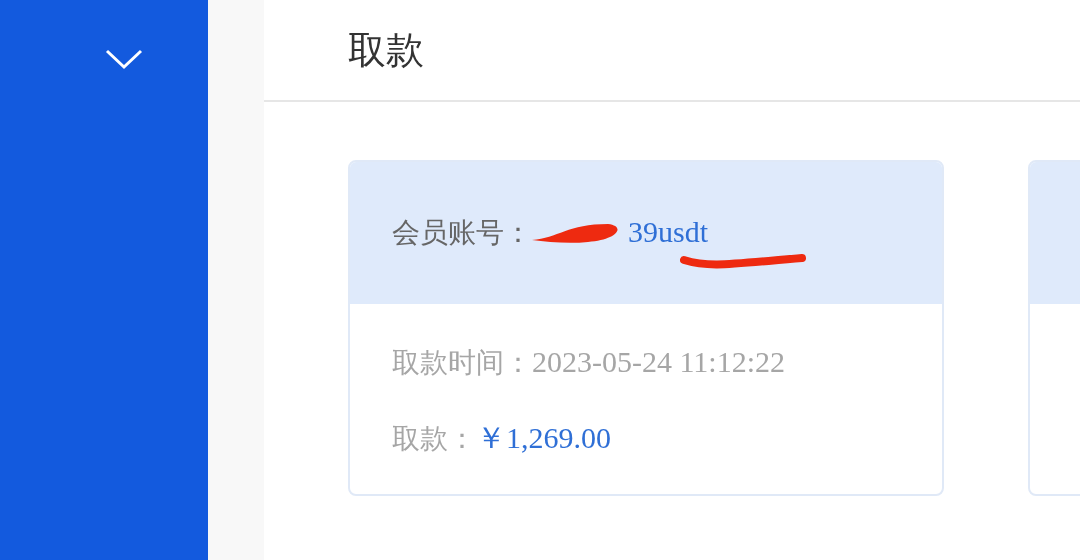  I want to click on account-label: 会员账号：, so click(462, 233).